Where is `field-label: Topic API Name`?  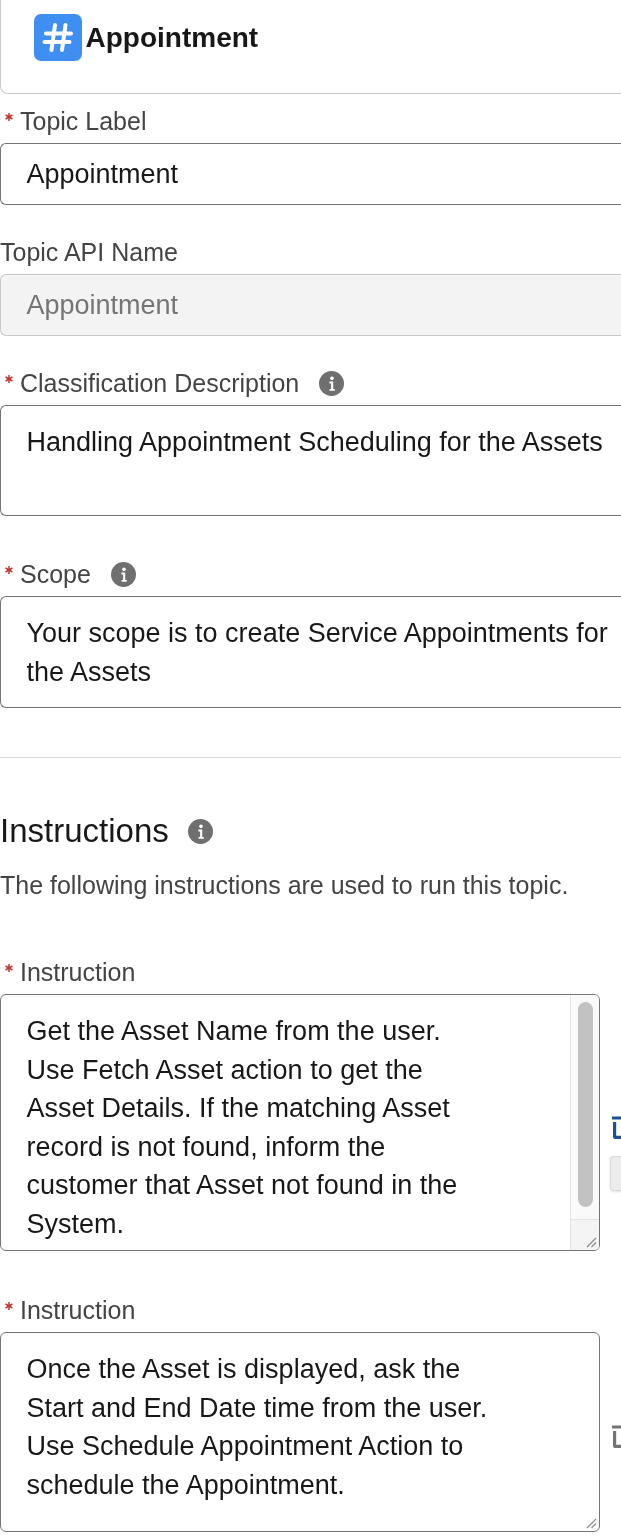
field-label: Topic API Name is located at coordinates (89, 252).